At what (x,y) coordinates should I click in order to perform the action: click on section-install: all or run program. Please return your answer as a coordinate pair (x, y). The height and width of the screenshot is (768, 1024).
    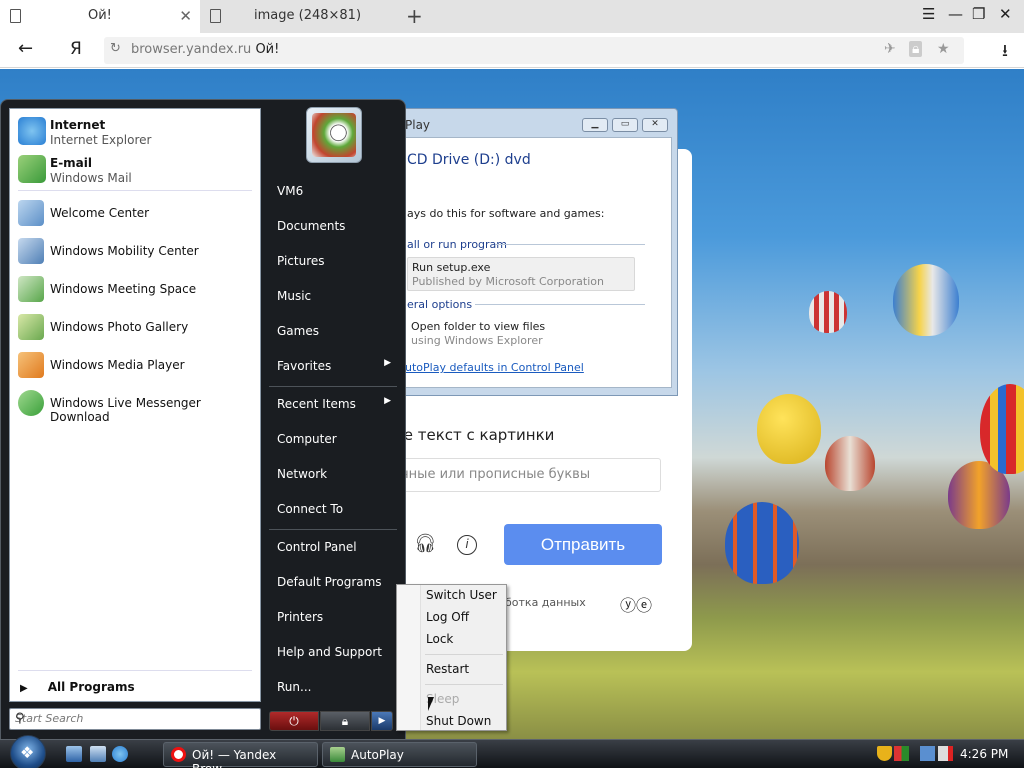
    Looking at the image, I should click on (457, 244).